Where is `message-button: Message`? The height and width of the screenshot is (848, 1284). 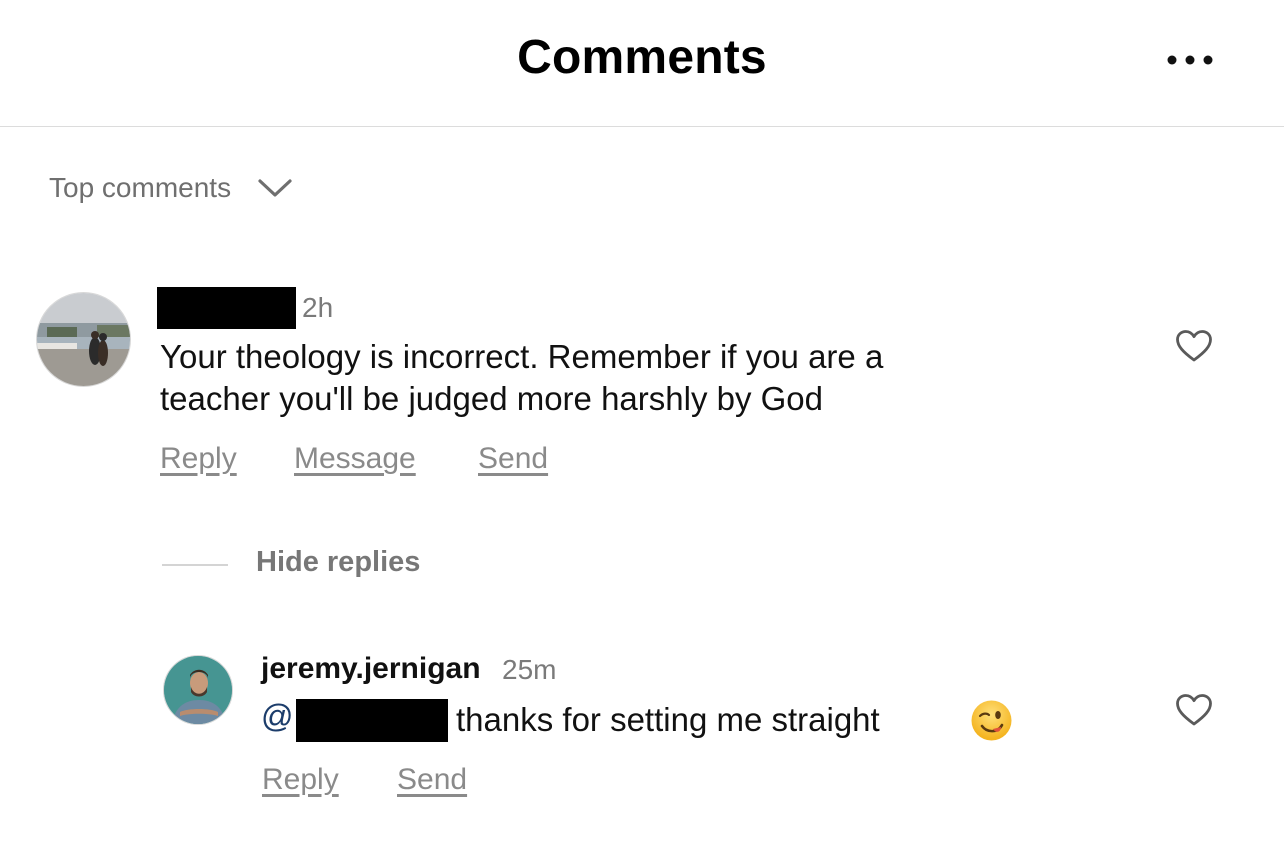
message-button: Message is located at coordinates (355, 459).